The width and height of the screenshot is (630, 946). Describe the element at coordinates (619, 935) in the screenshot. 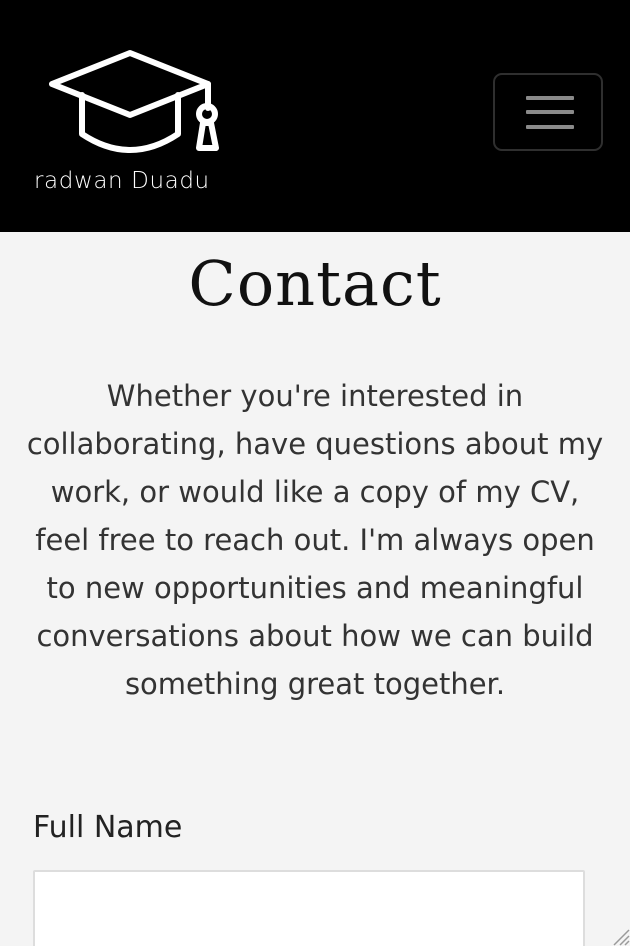

I see `resize-grip-icon` at that location.